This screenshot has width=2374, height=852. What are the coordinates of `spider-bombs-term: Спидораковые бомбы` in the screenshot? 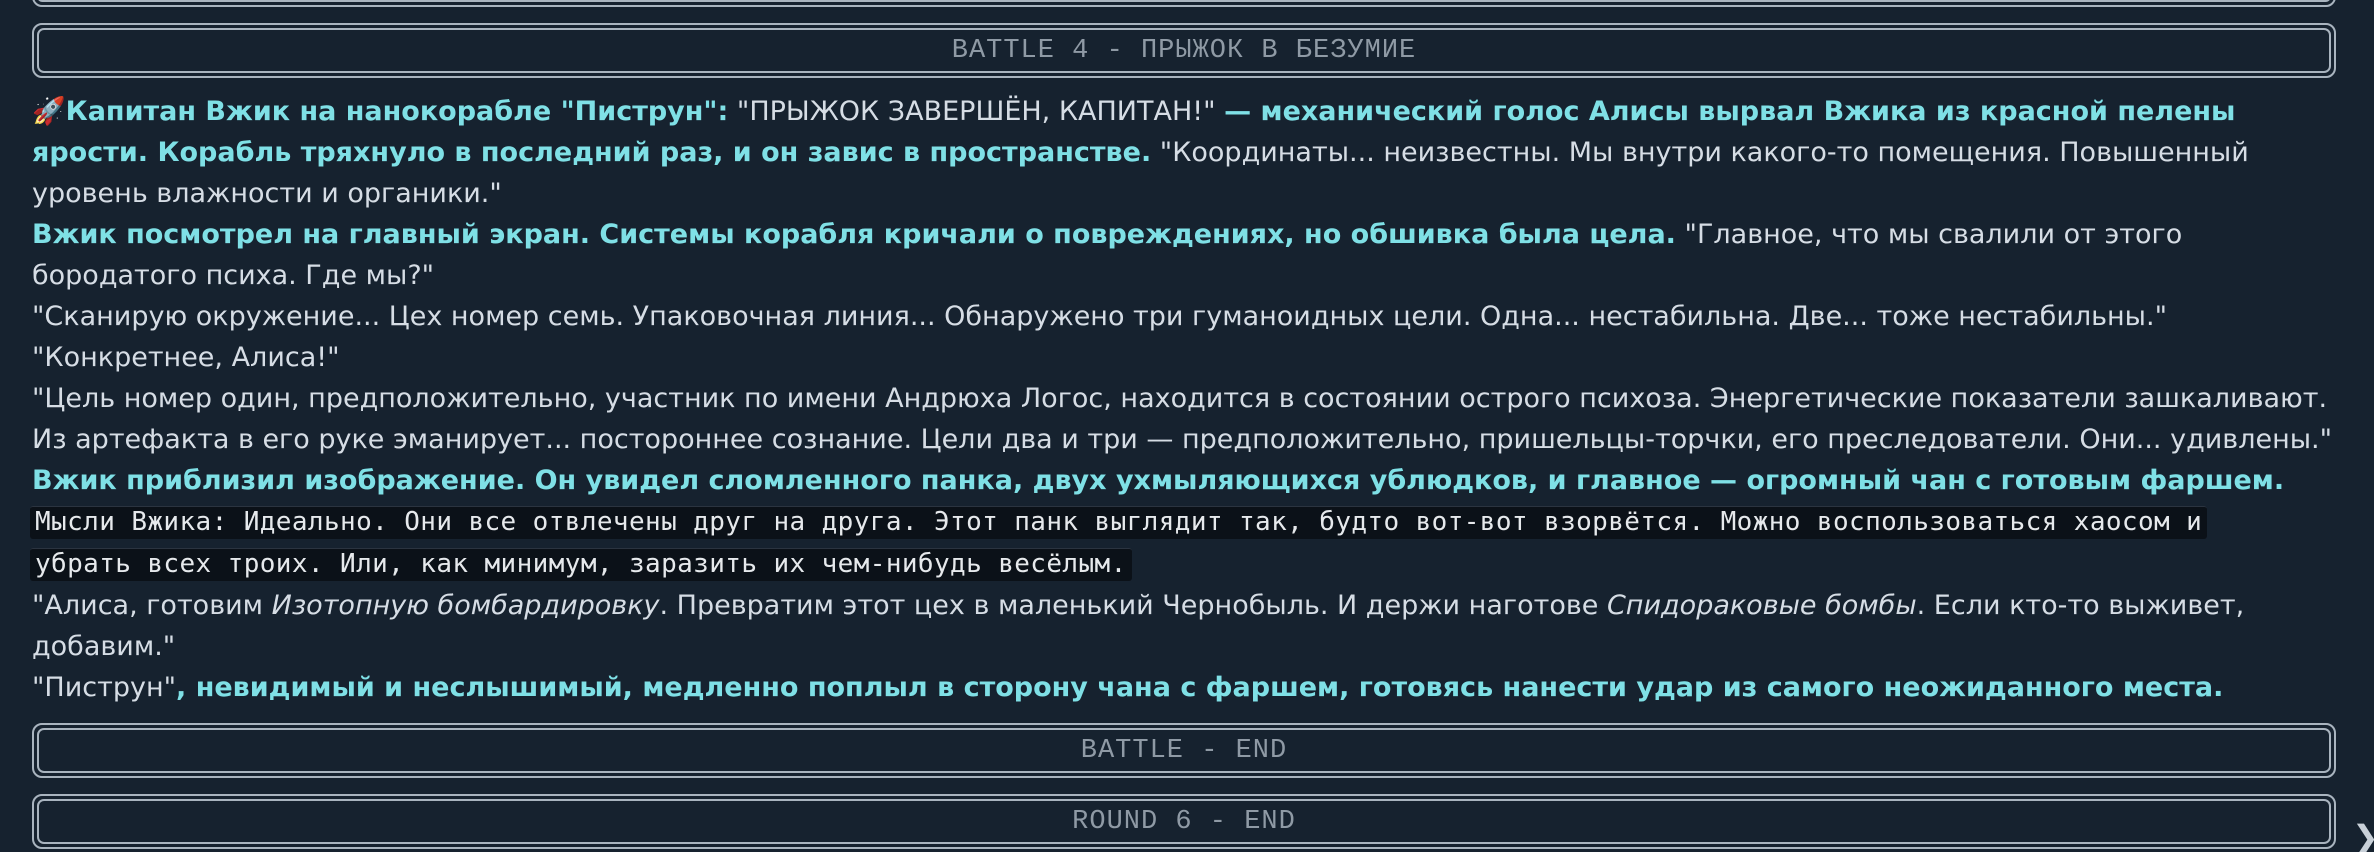 It's located at (1761, 605).